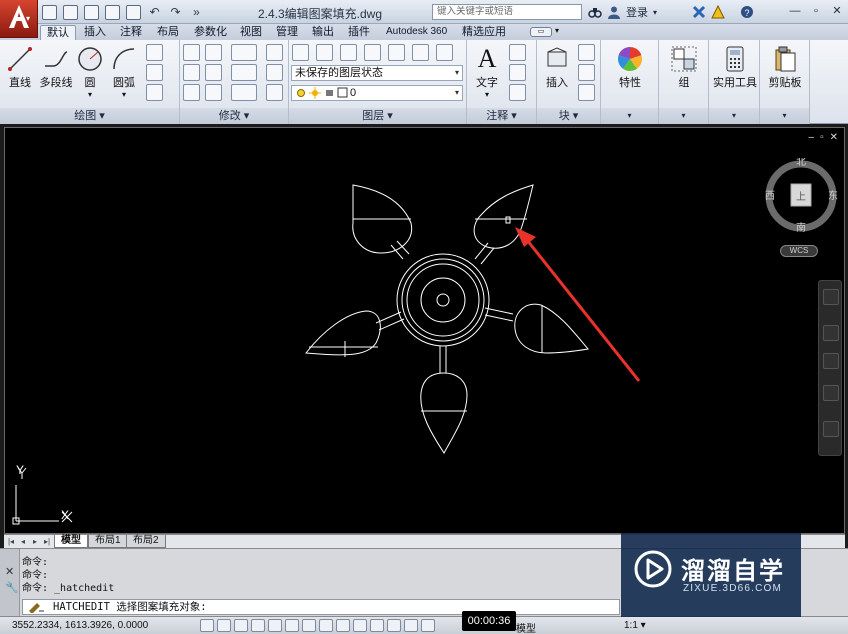  Describe the element at coordinates (557, 68) in the screenshot. I see `insert-tool: 插入` at that location.